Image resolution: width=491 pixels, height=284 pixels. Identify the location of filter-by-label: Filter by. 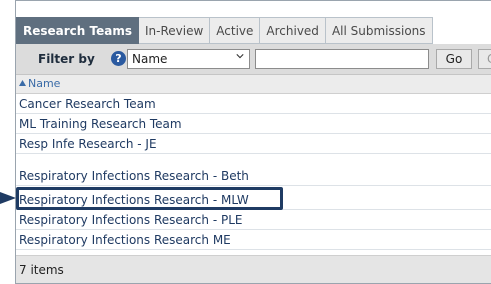
(66, 59).